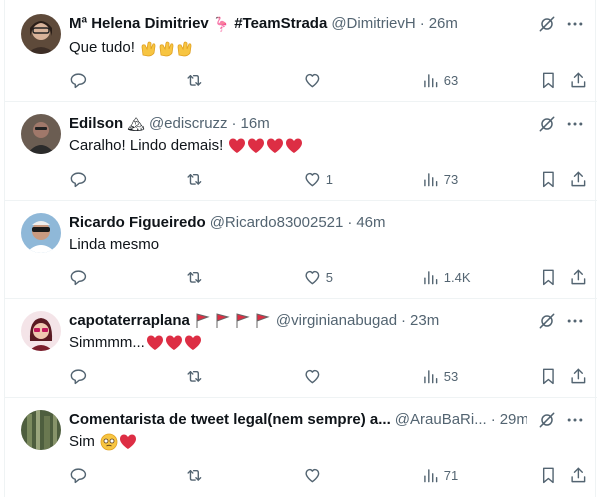  I want to click on views-button: 63, so click(439, 80).